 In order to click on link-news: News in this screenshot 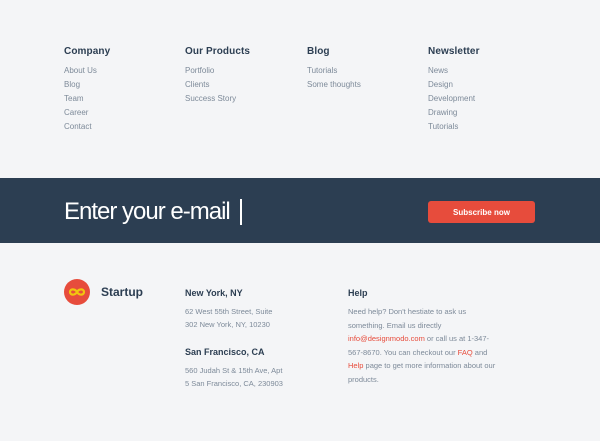, I will do `click(454, 71)`.